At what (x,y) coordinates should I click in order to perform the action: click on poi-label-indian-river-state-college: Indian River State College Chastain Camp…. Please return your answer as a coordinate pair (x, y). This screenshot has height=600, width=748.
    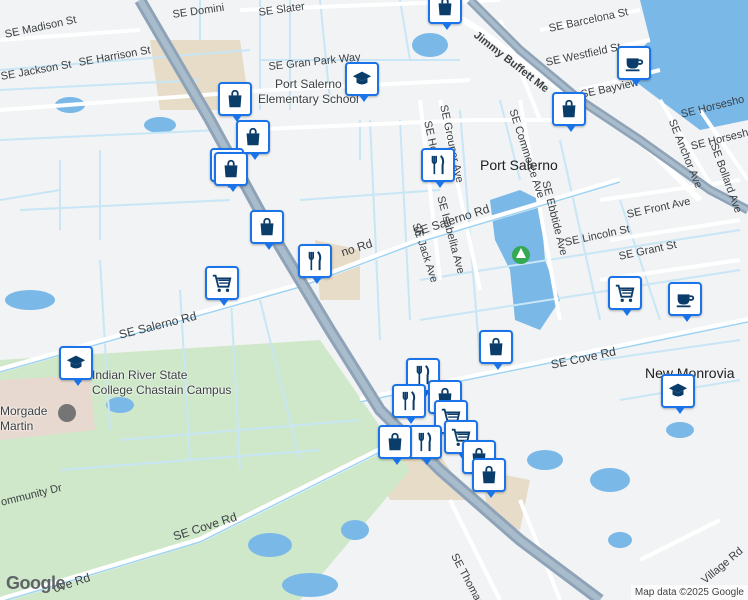
    Looking at the image, I should click on (162, 382).